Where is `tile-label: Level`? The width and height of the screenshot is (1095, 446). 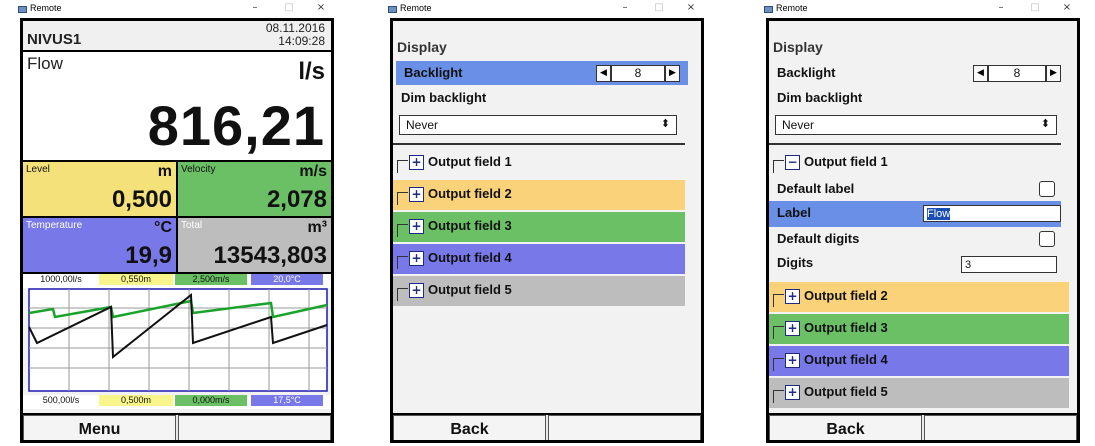
tile-label: Level is located at coordinates (38, 169).